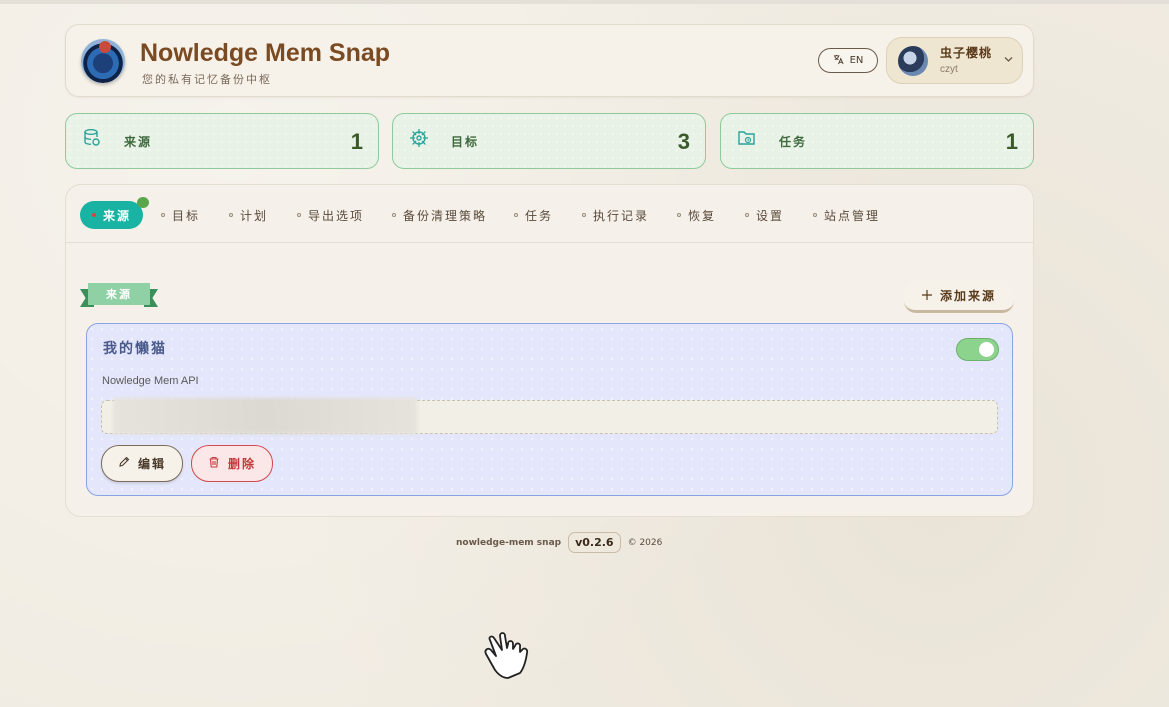  Describe the element at coordinates (135, 349) in the screenshot. I see `source-name: 我的懒猫` at that location.